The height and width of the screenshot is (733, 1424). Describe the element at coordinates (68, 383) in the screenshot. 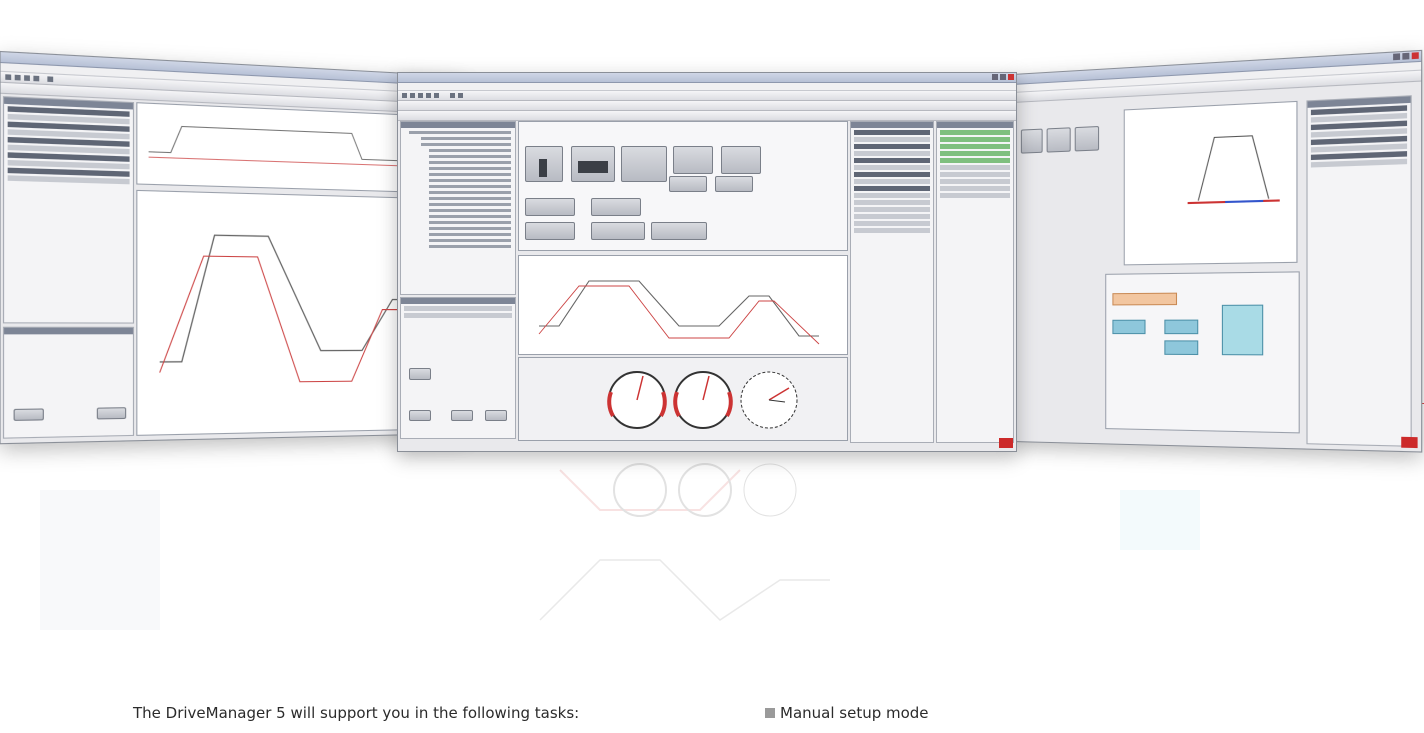

I see `setup-panel` at that location.